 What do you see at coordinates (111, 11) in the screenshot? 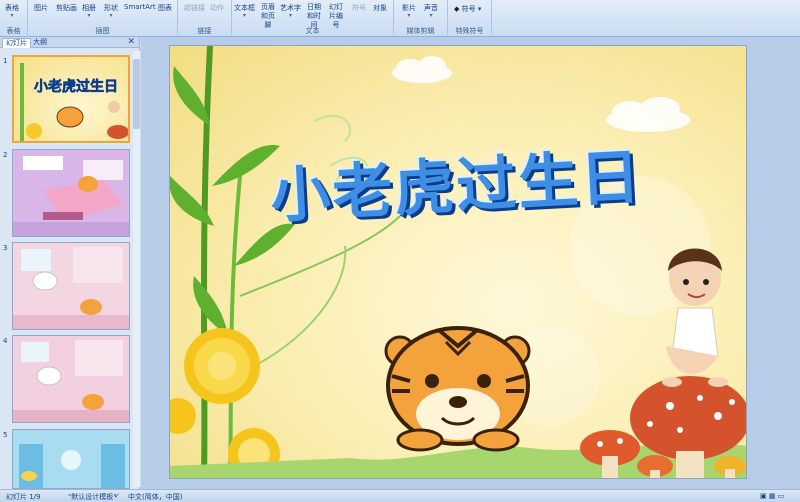
I see `shapes-button: 形状 ▾` at bounding box center [111, 11].